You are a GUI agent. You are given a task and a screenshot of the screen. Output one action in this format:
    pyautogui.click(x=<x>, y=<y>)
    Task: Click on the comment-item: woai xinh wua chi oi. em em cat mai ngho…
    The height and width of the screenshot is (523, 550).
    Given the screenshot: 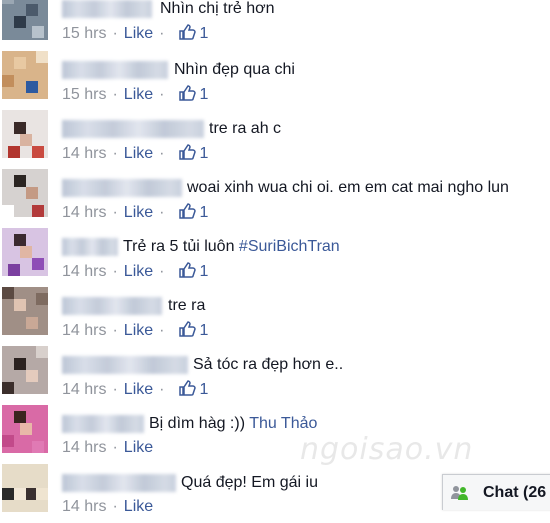 What is the action you would take?
    pyautogui.click(x=275, y=198)
    